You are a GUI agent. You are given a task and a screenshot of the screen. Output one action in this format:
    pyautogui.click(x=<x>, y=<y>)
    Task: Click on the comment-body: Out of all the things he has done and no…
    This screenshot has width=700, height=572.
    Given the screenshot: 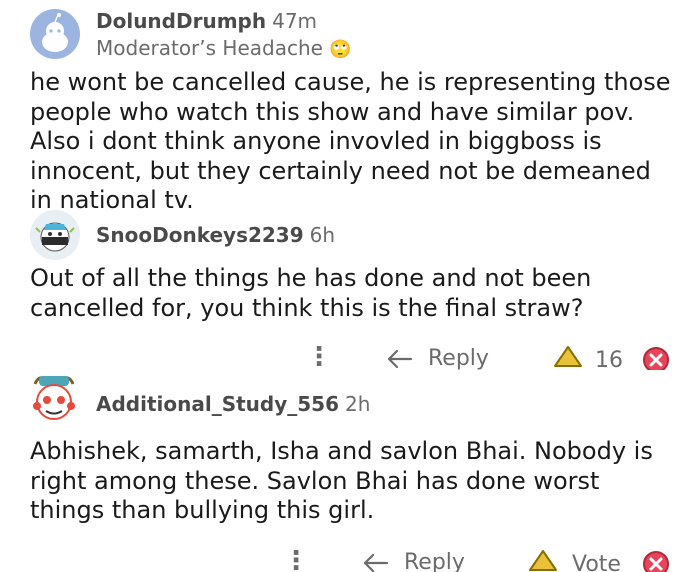 What is the action you would take?
    pyautogui.click(x=311, y=293)
    